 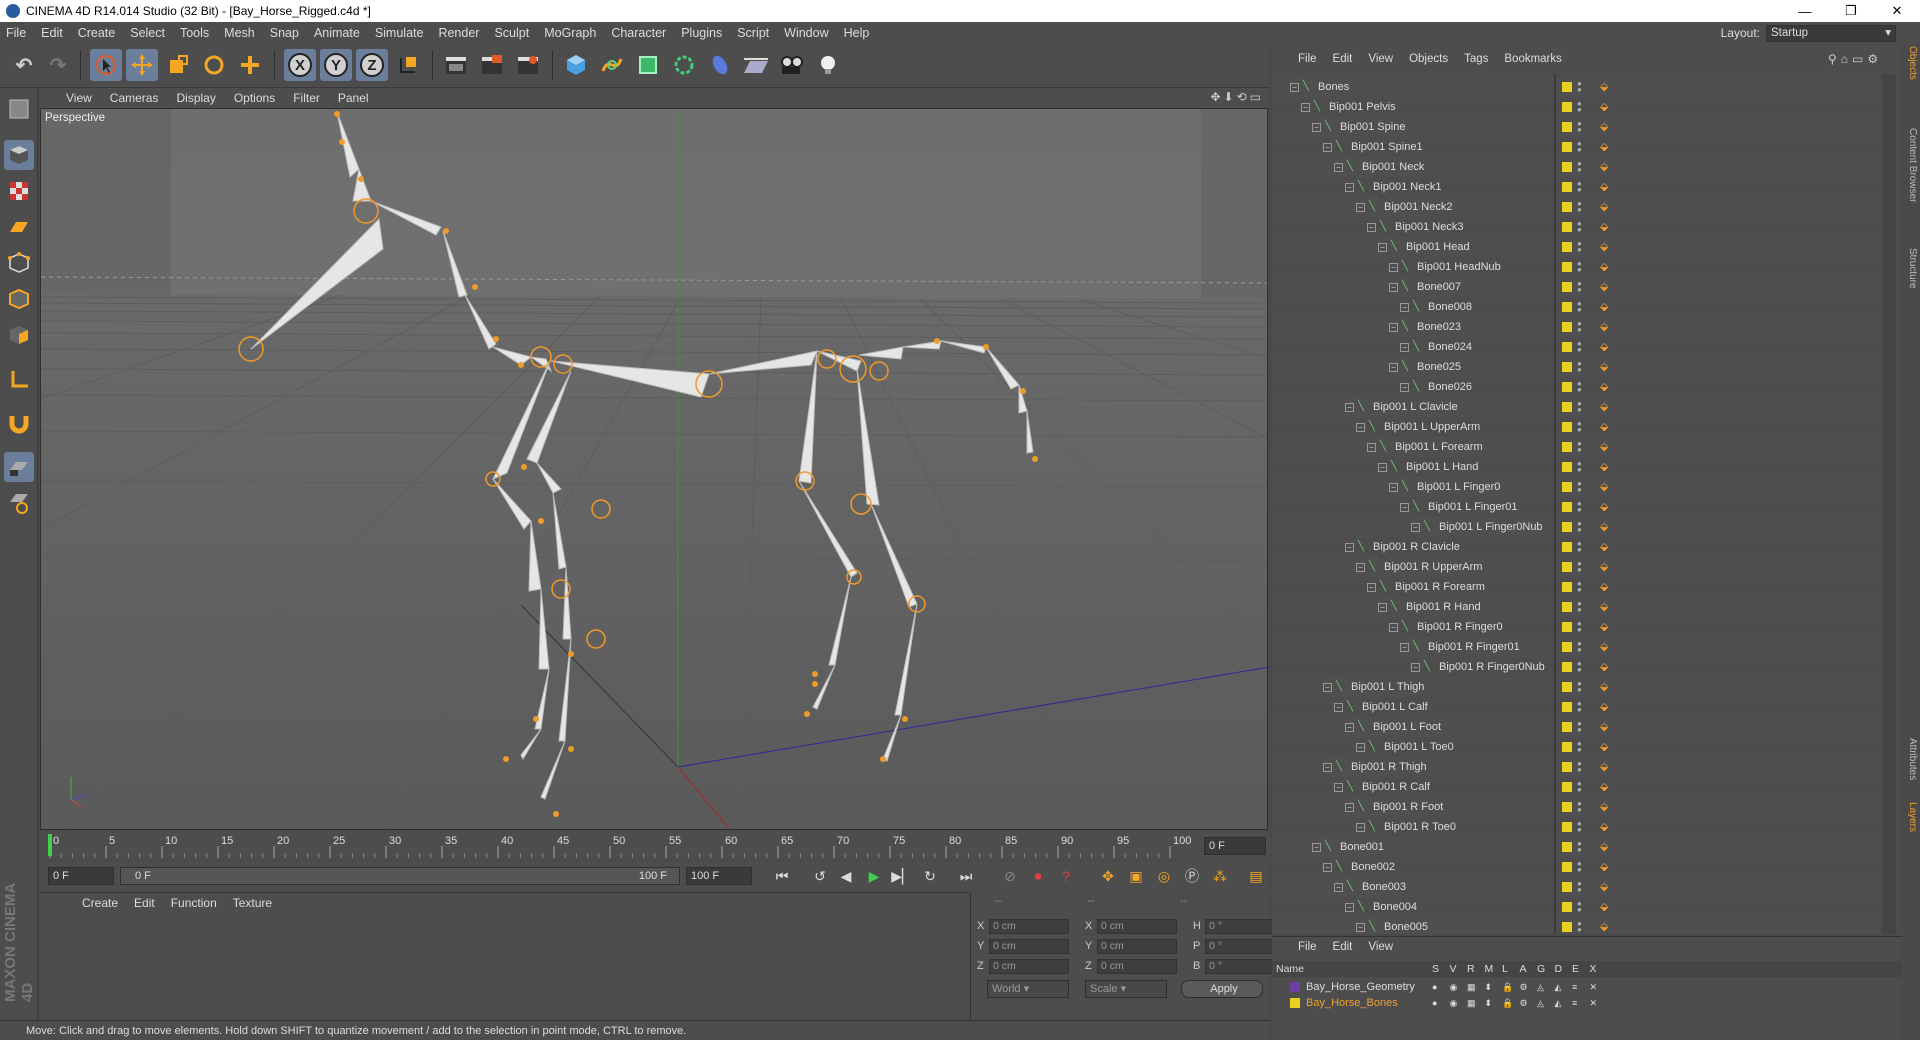 What do you see at coordinates (239, 33) in the screenshot?
I see `menu-mesh: Mesh` at bounding box center [239, 33].